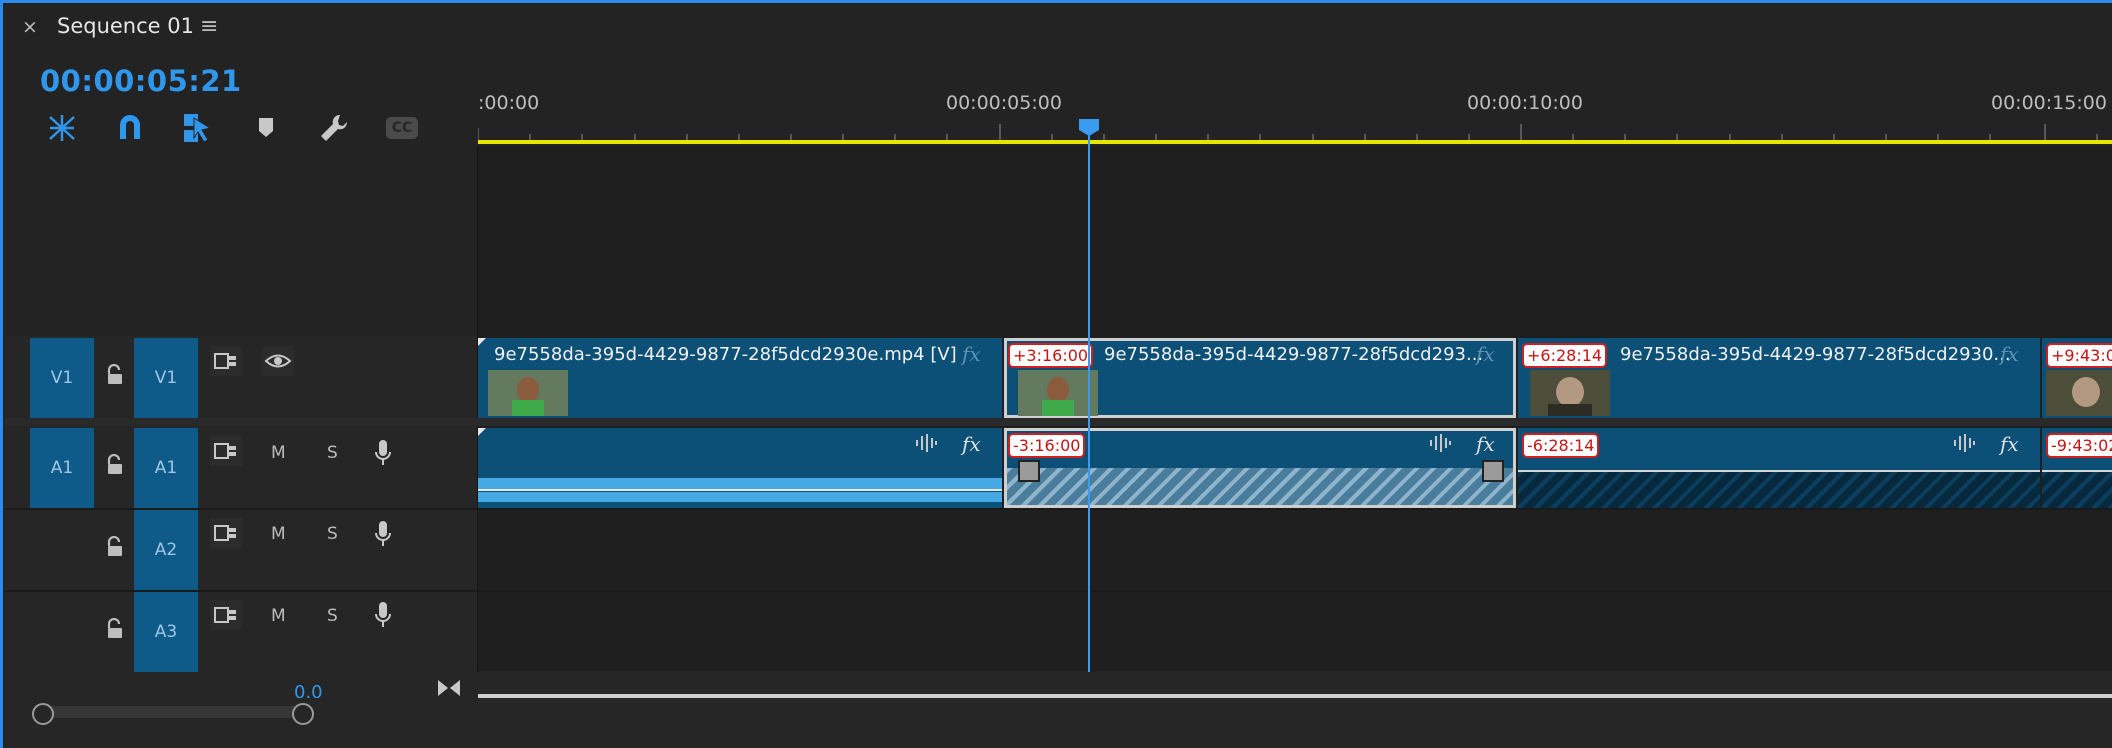  I want to click on ruler-label-15s: 00:00:15:00, so click(2049, 103).